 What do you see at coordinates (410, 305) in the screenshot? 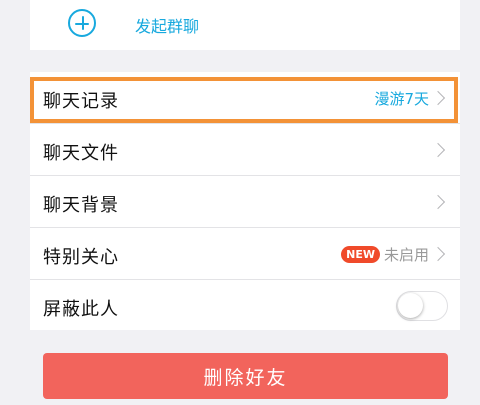
I see `toggle-knob` at bounding box center [410, 305].